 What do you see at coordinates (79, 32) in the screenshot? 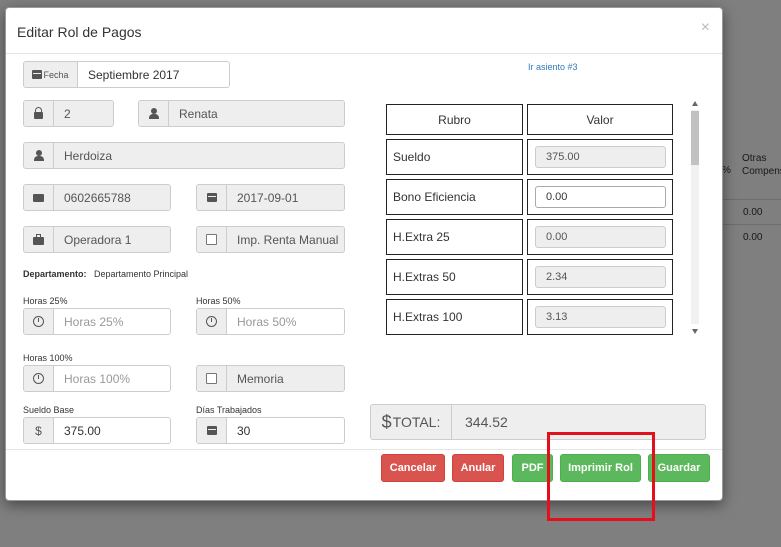
I see `modal-title: Editar Rol de Pagos` at bounding box center [79, 32].